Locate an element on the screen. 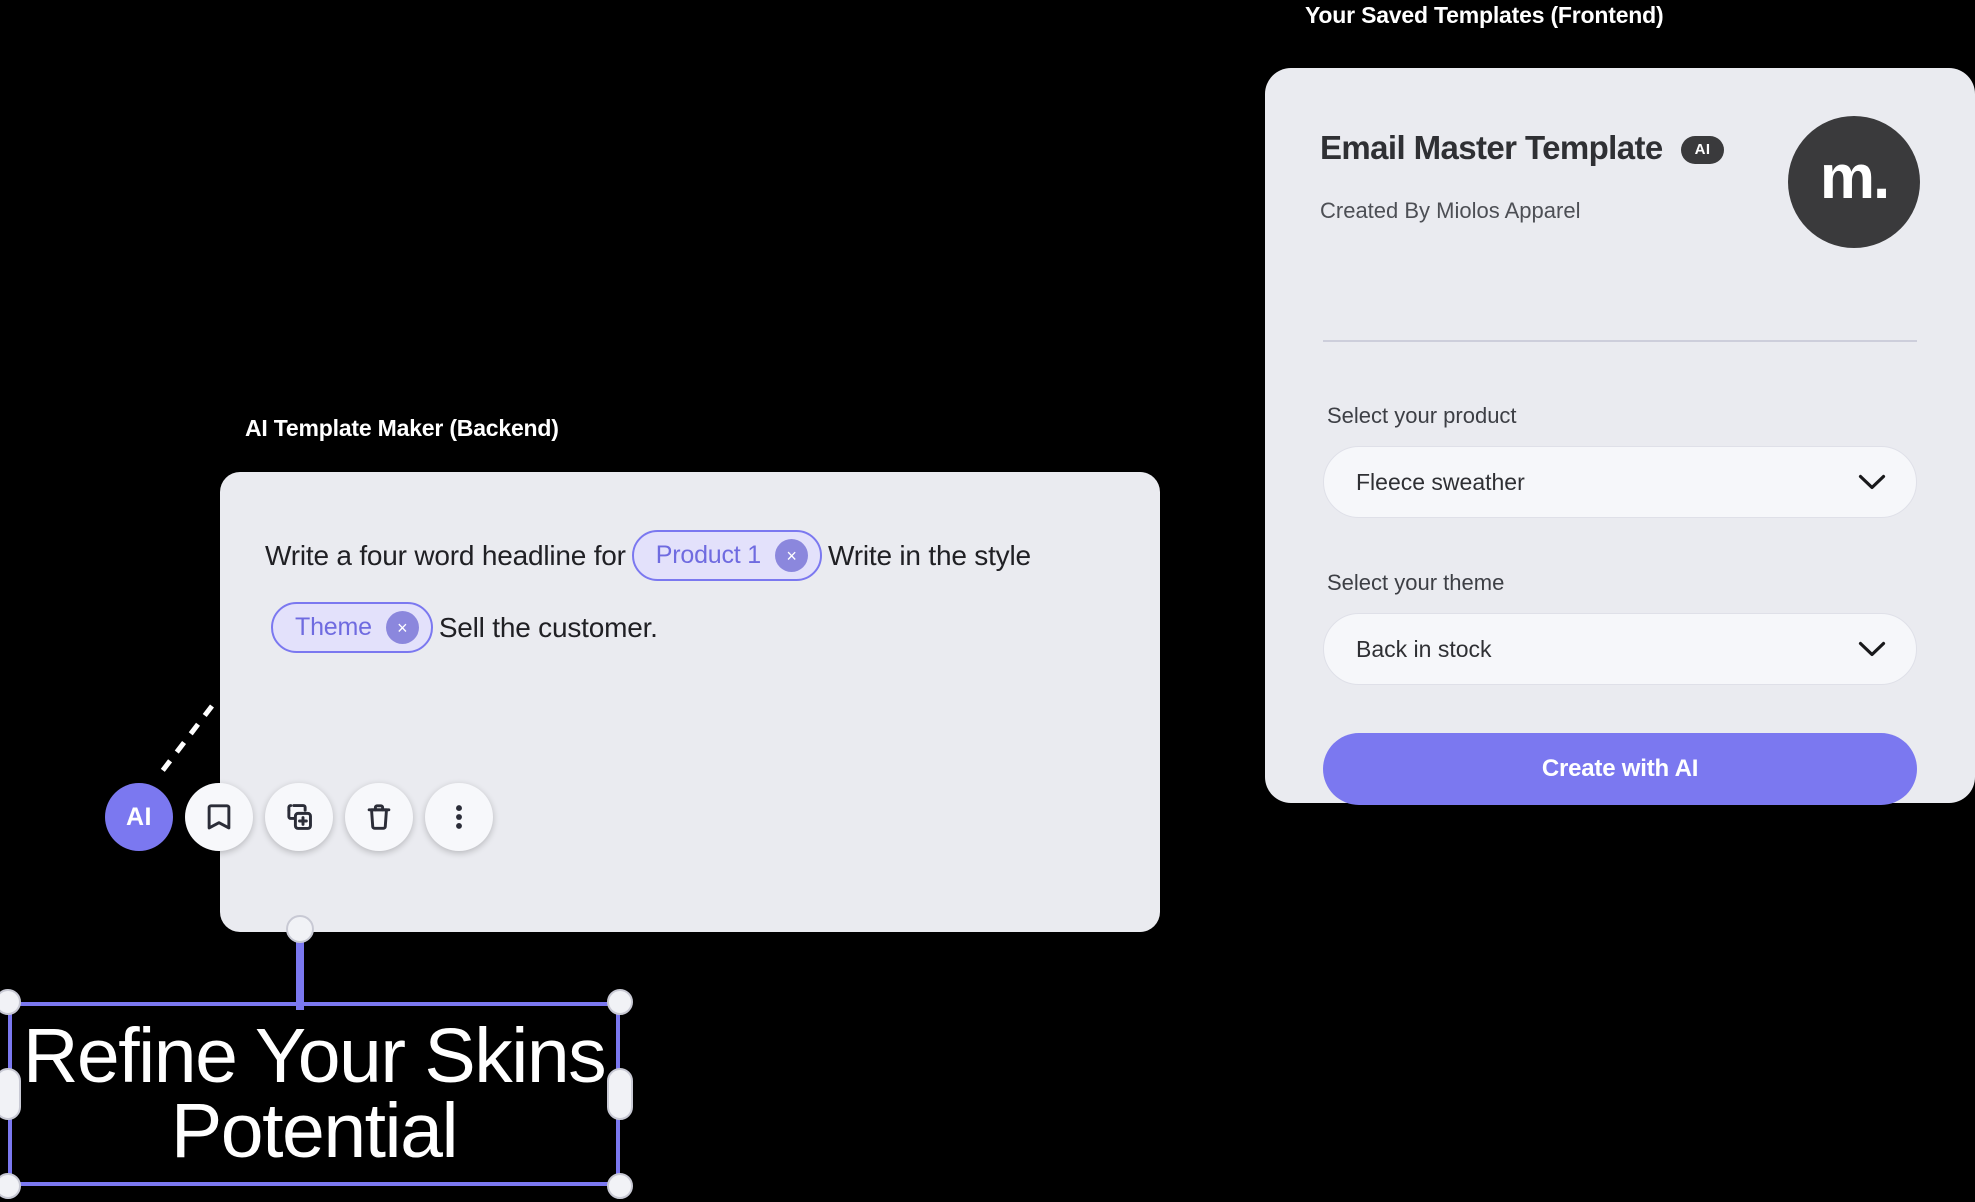  theme-chip-label: Theme is located at coordinates (333, 627).